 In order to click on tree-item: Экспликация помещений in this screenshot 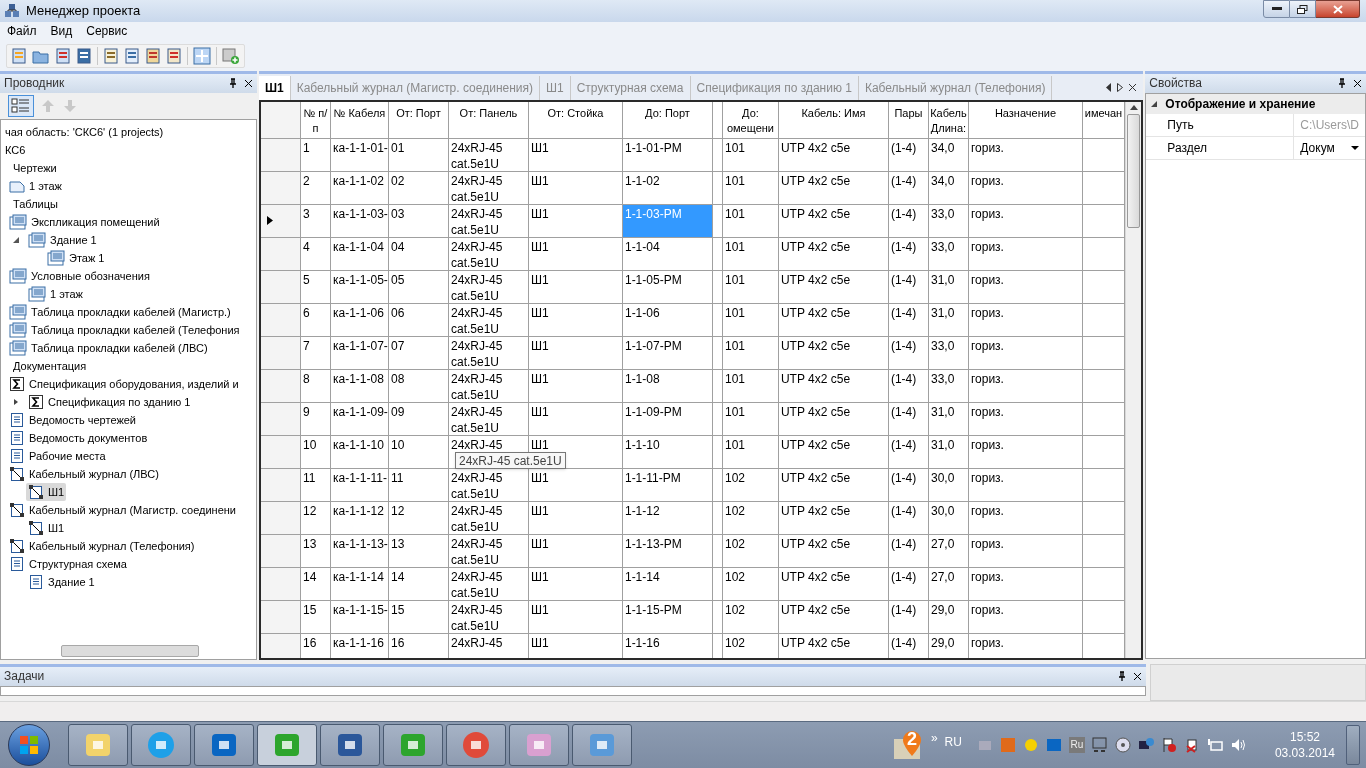, I will do `click(84, 221)`.